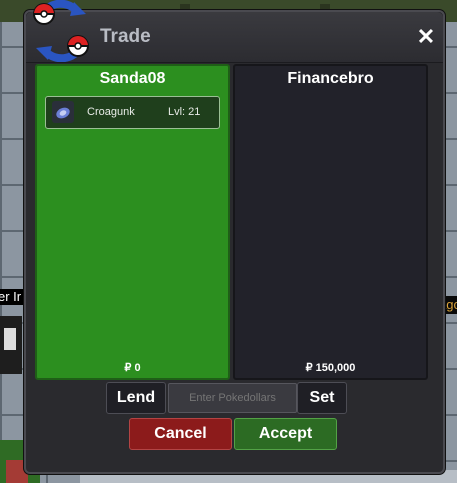 The height and width of the screenshot is (483, 457). I want to click on item-level: Lvl: 21, so click(184, 112).